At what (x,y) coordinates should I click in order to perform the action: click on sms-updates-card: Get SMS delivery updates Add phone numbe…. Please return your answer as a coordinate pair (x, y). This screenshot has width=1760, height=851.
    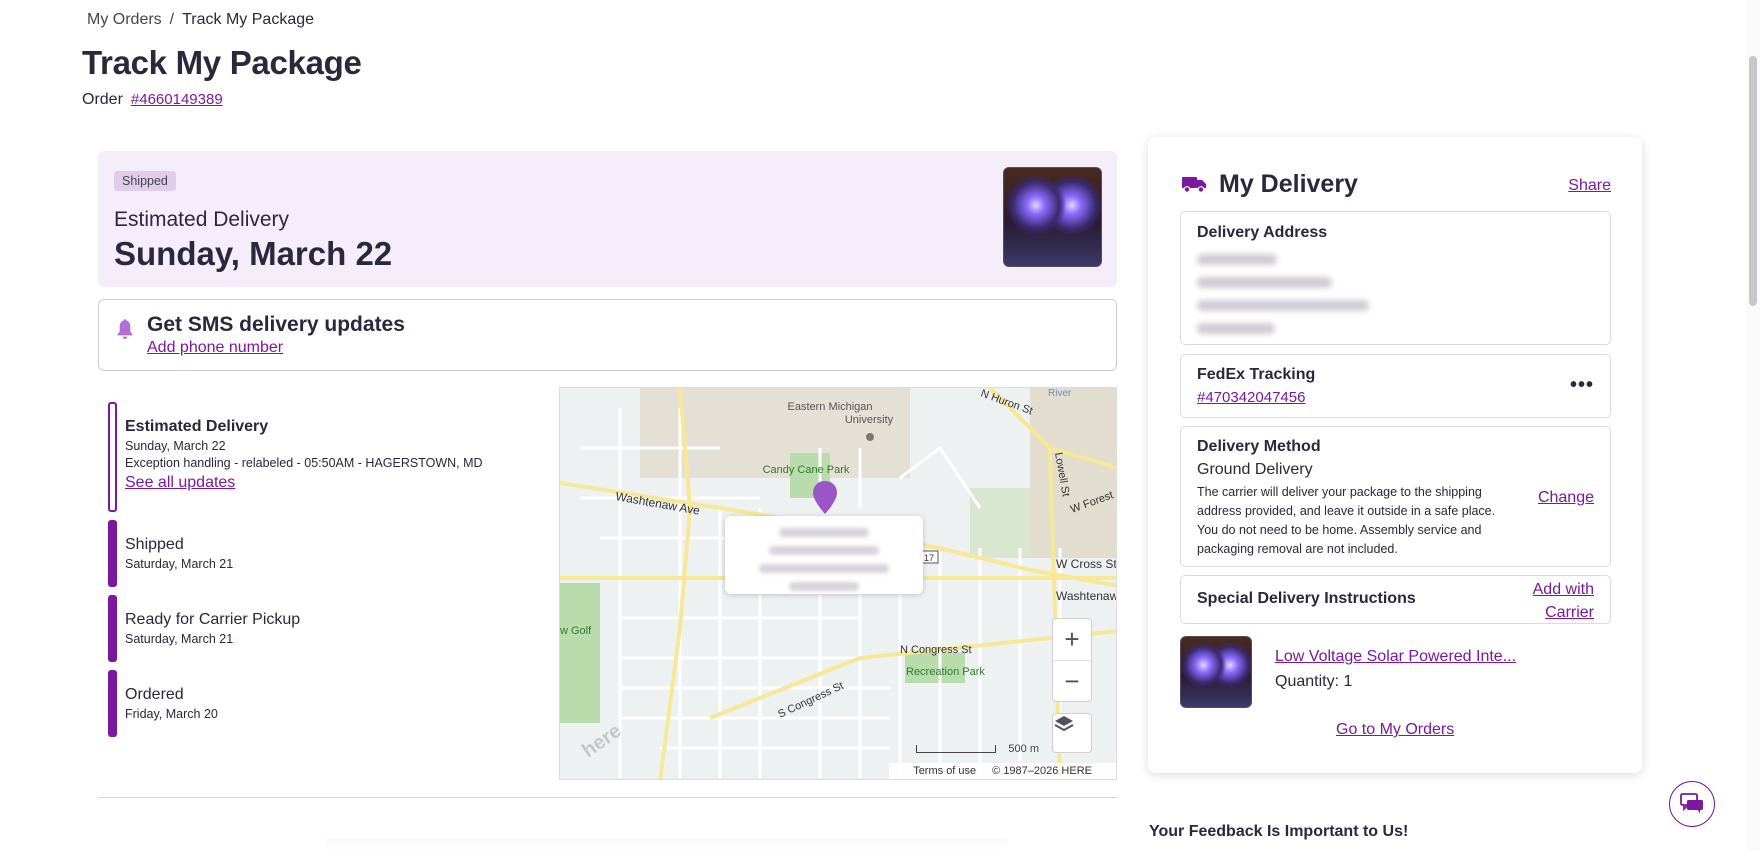
    Looking at the image, I should click on (607, 335).